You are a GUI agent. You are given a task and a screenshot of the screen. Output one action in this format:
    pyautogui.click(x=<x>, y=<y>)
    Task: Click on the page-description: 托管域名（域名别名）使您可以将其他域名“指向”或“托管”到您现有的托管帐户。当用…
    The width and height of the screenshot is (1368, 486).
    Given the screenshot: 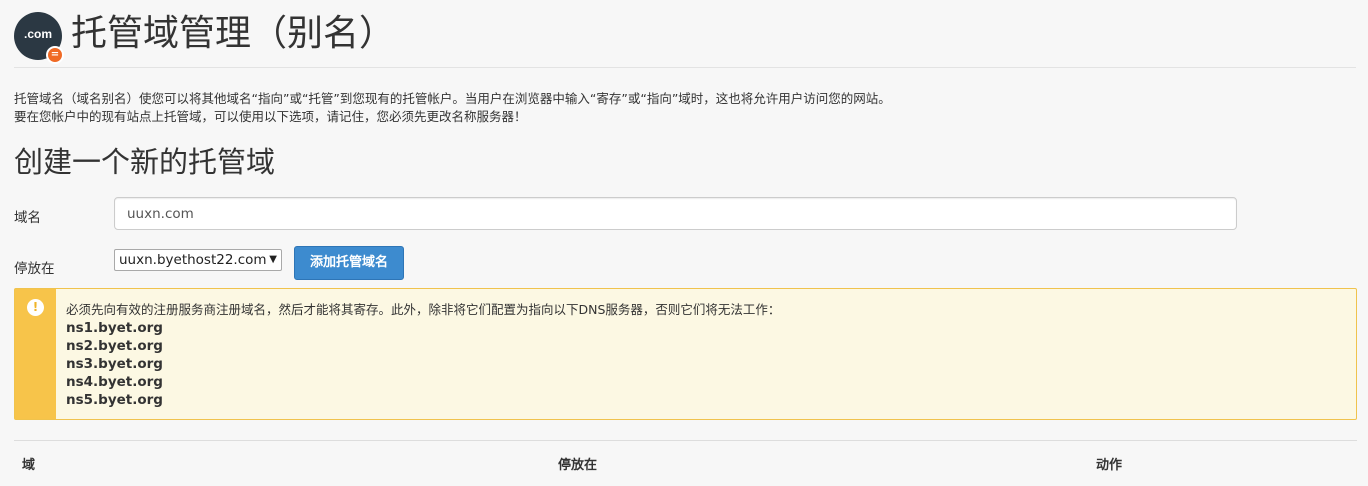 What is the action you would take?
    pyautogui.click(x=684, y=108)
    